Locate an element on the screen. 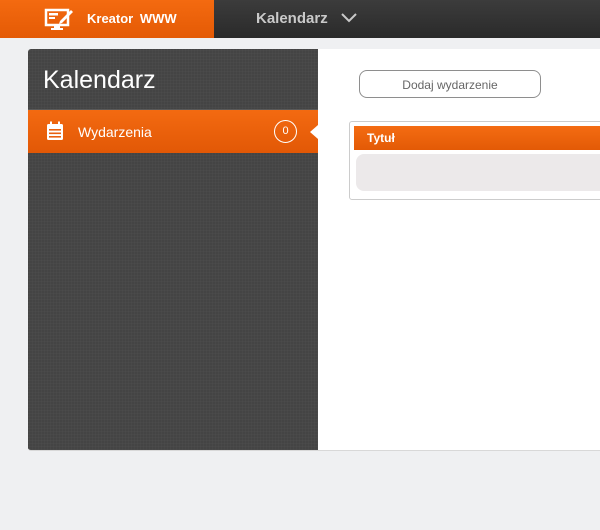  nav-title: Kalendarz is located at coordinates (292, 18).